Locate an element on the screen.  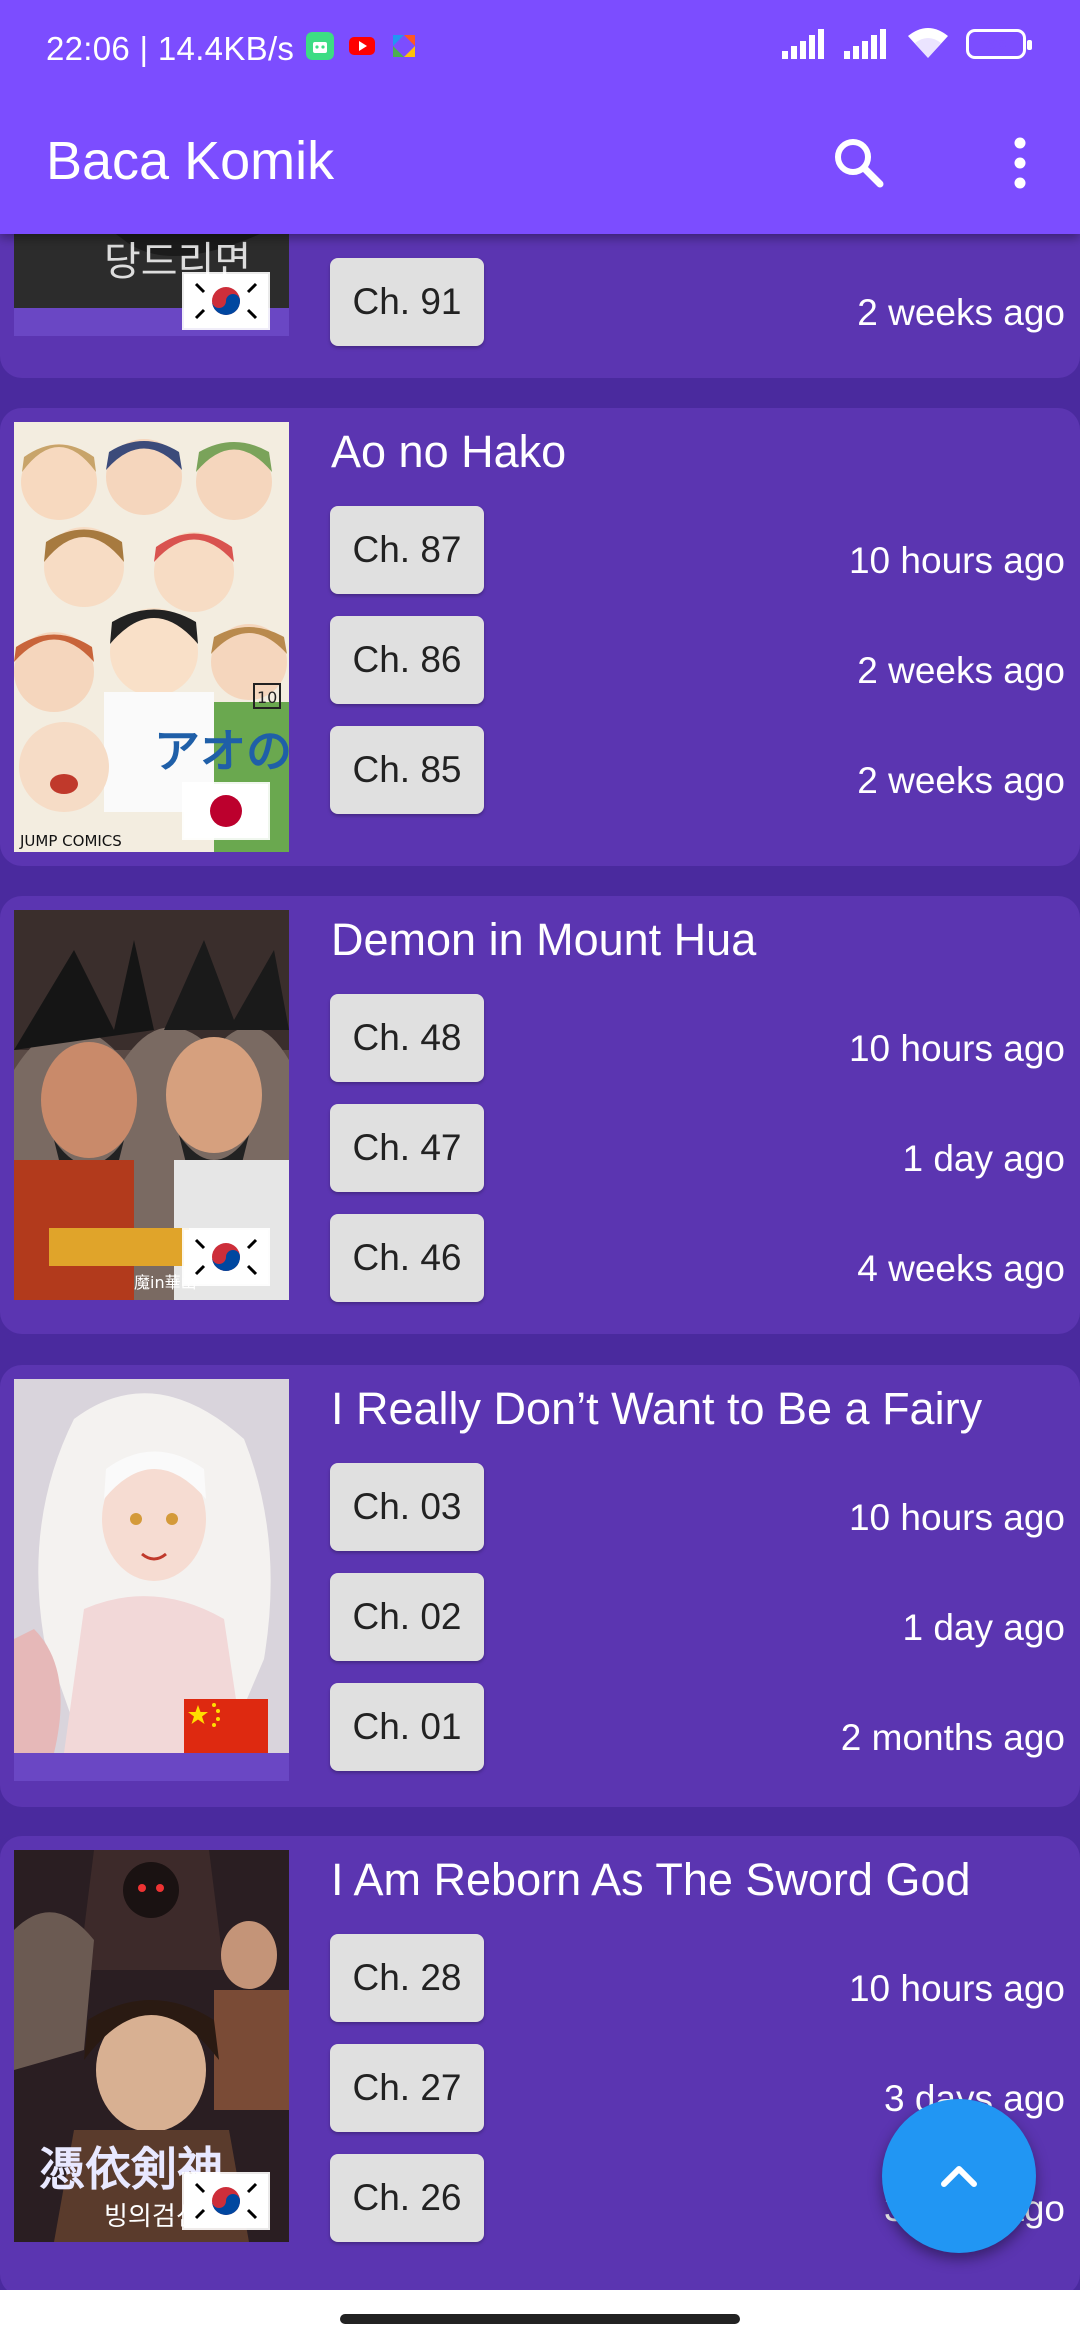
home-indicator is located at coordinates (540, 2319).